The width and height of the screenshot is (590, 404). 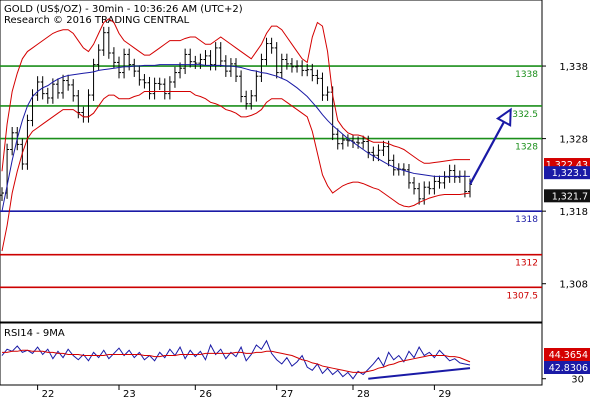 I want to click on price-tag-label: 1,321.7, so click(x=570, y=196).